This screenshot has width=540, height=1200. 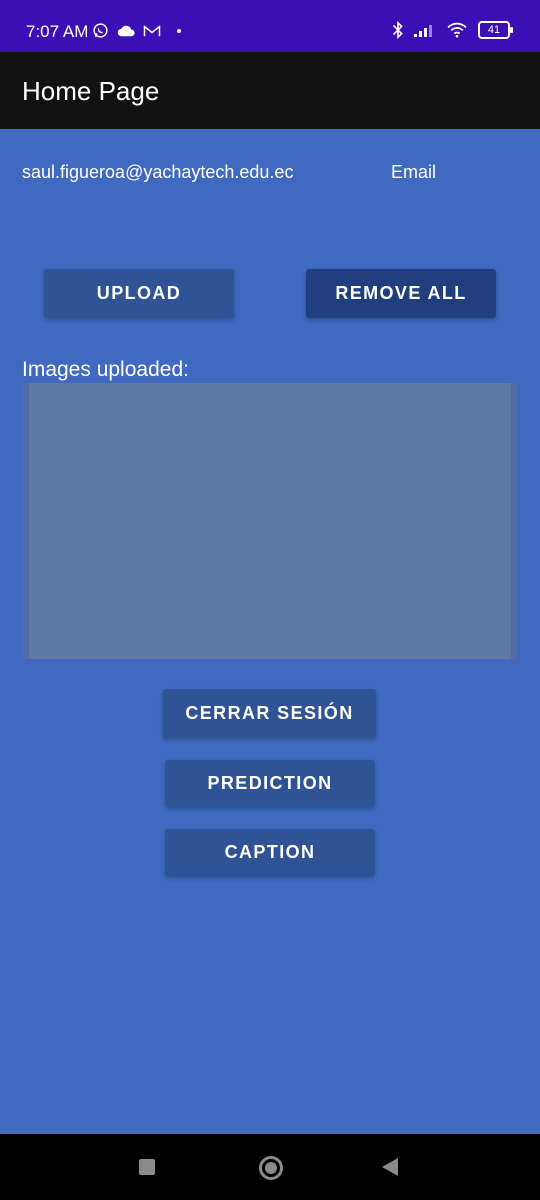 What do you see at coordinates (158, 172) in the screenshot?
I see `user-email: saul.figueroa@yachaytech.edu.ec` at bounding box center [158, 172].